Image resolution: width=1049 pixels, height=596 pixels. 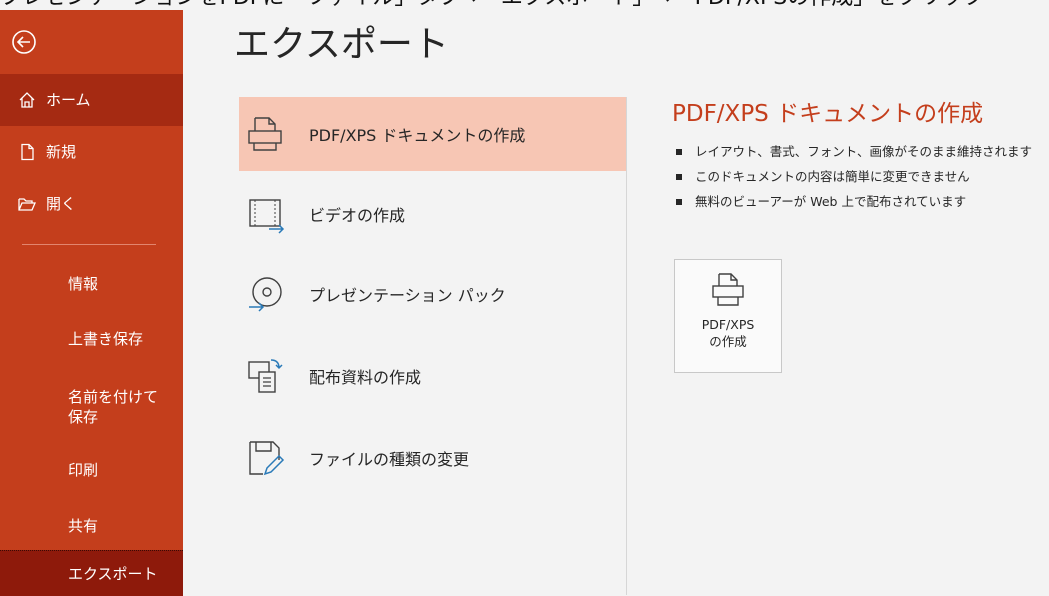 I want to click on sidebar-item-open: 開く, so click(x=91, y=204).